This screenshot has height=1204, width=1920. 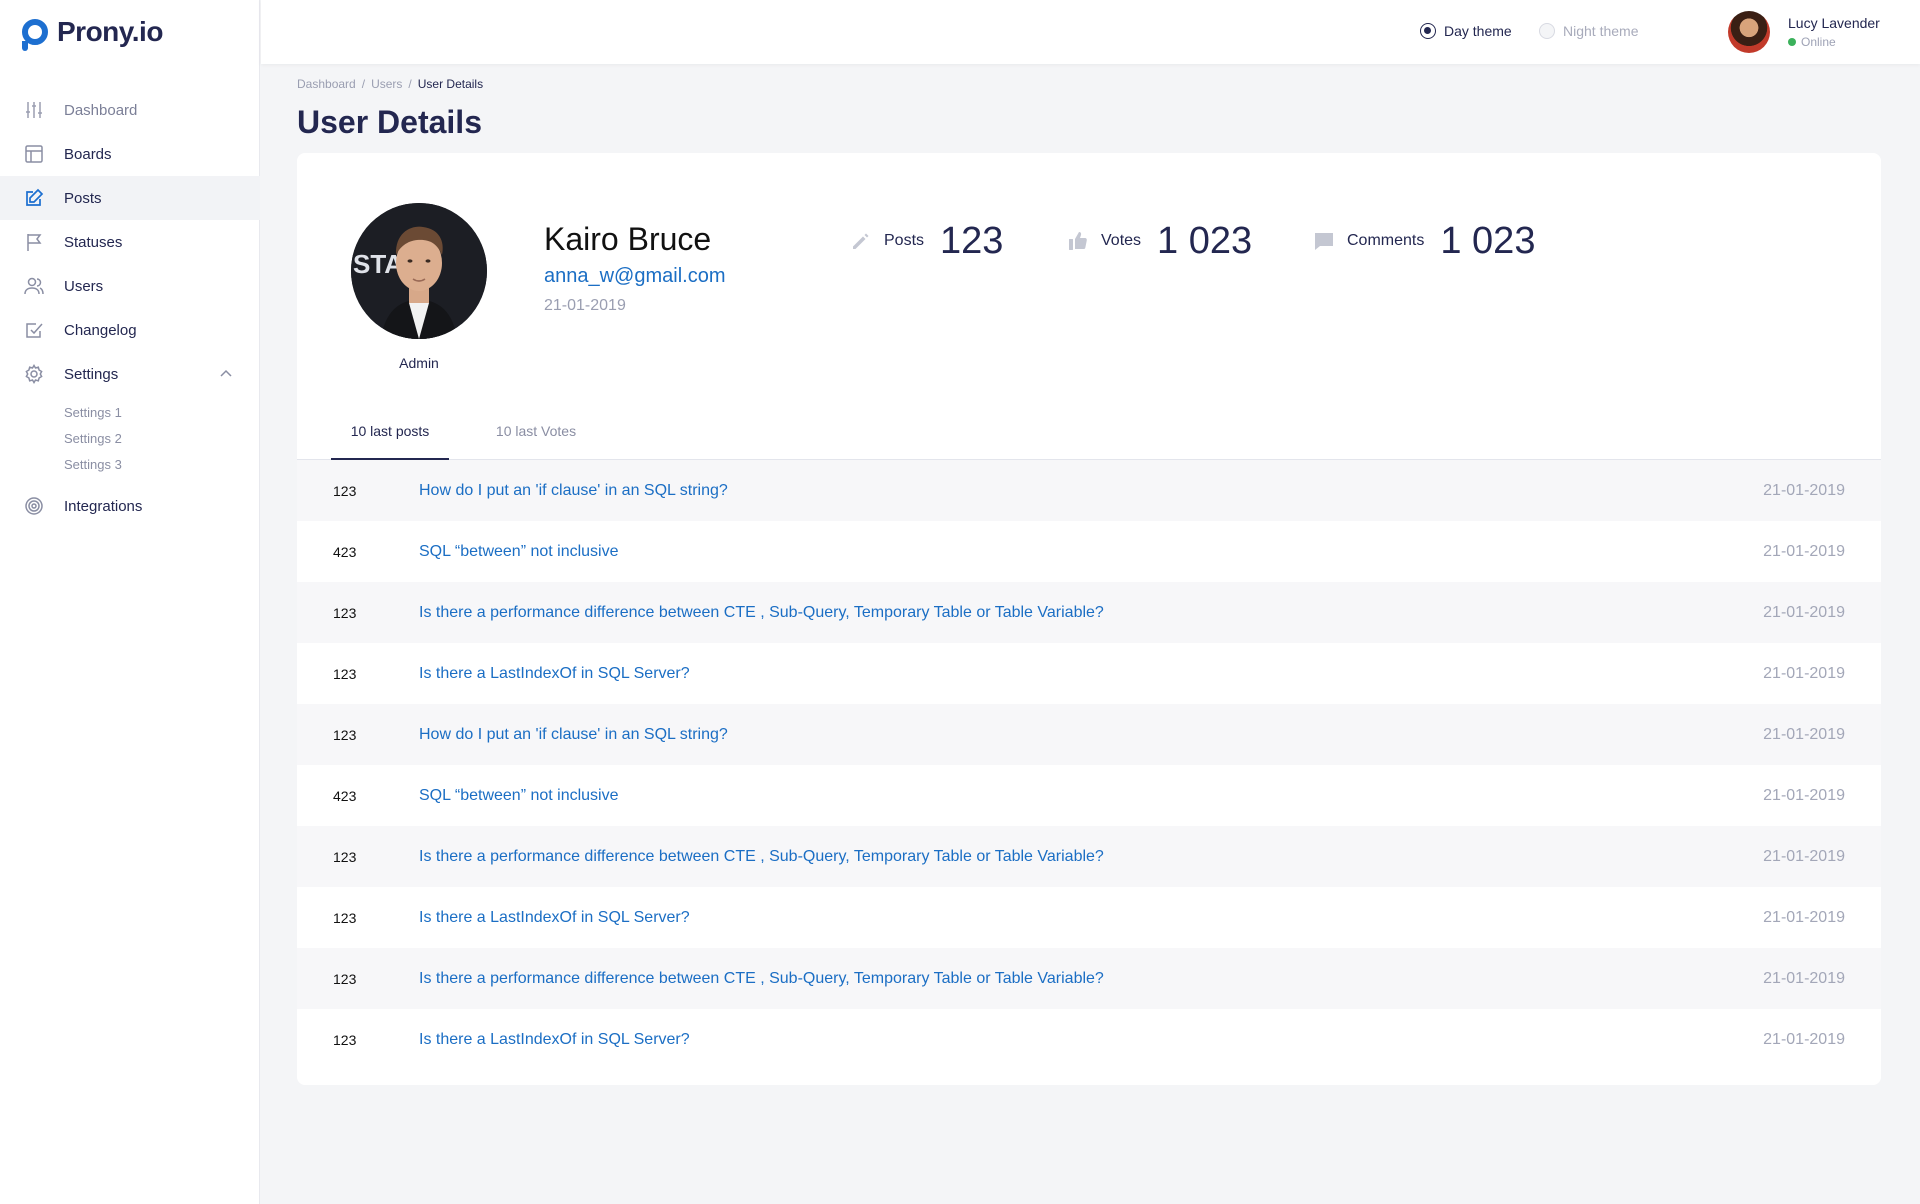 What do you see at coordinates (1121, 240) in the screenshot?
I see `stat-votes-label: Votes` at bounding box center [1121, 240].